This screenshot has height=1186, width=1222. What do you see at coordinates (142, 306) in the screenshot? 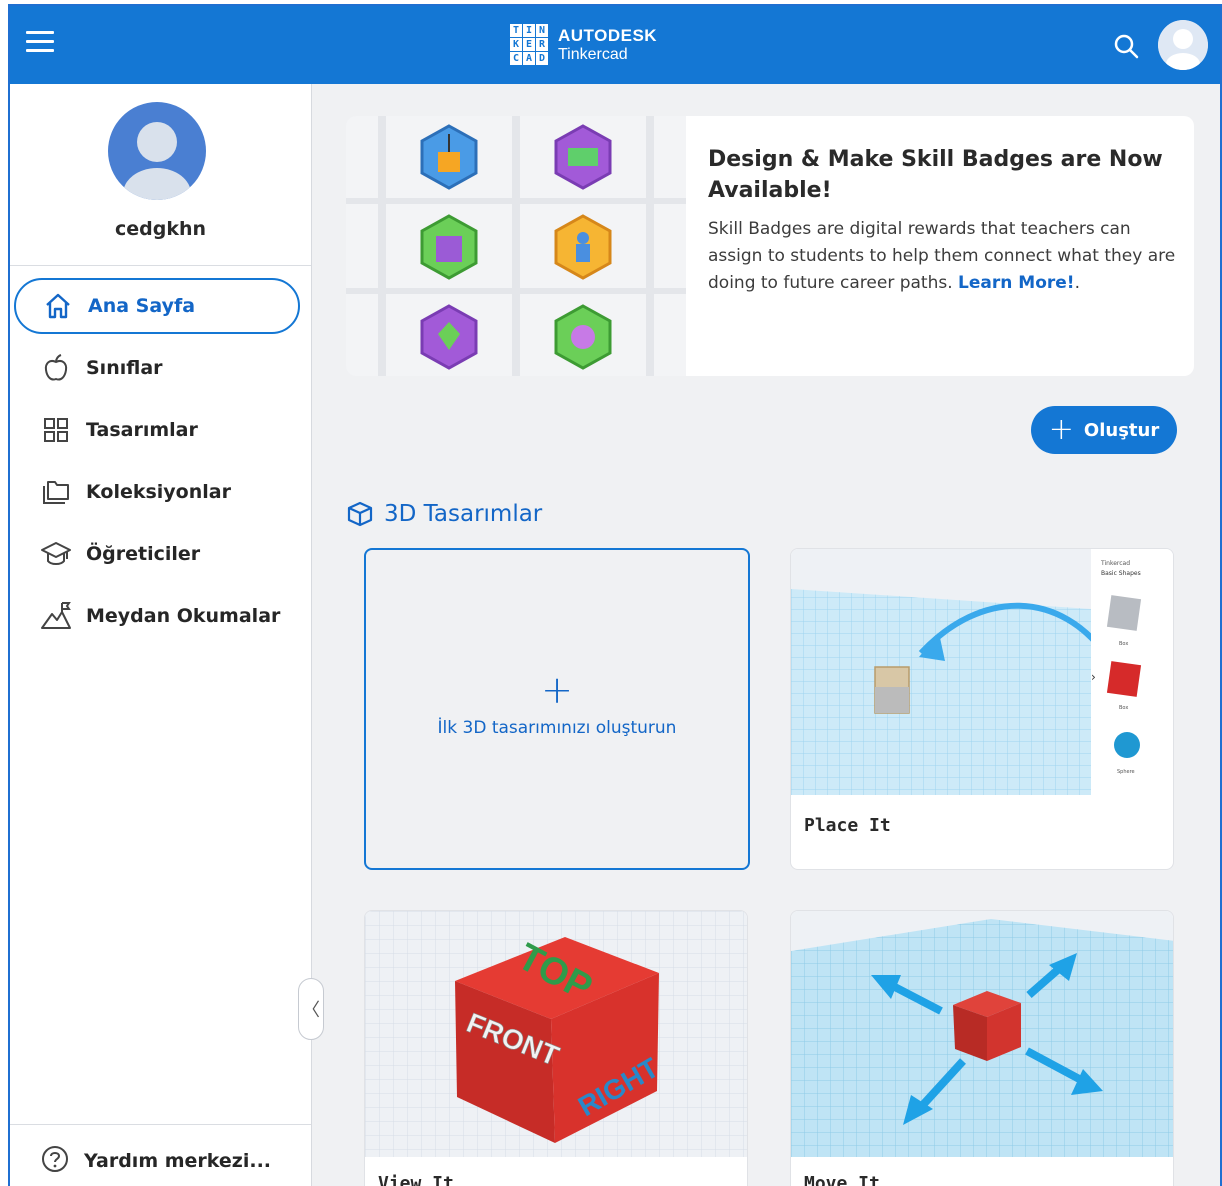
I see `sidebar-item-label: Ana Sayfa` at bounding box center [142, 306].